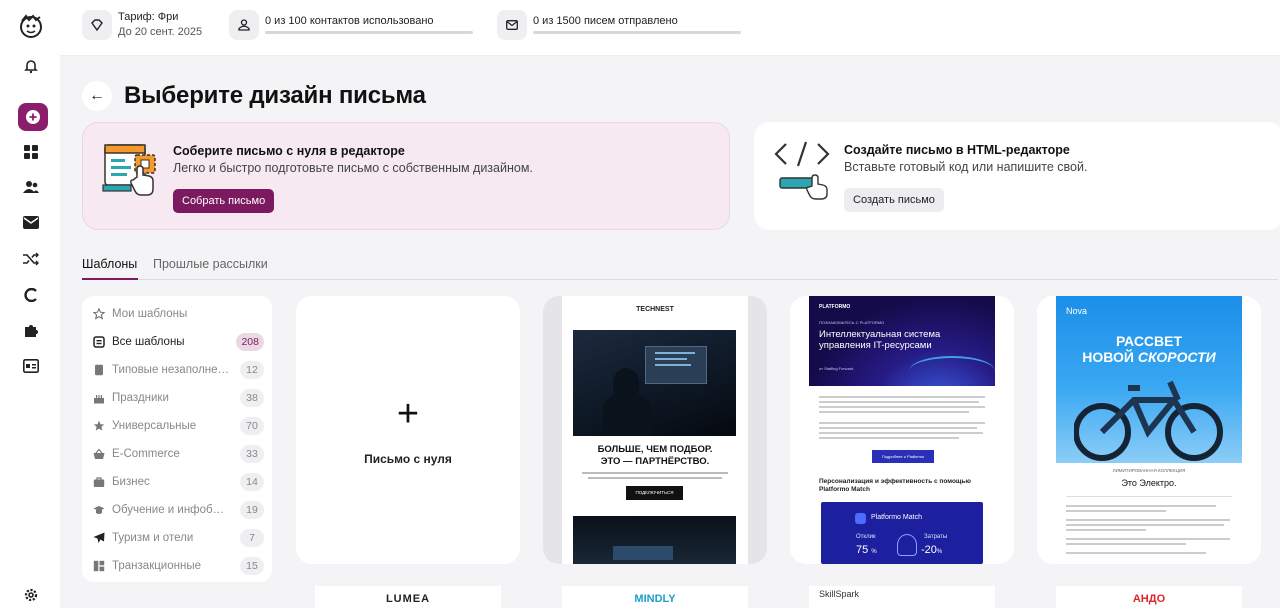  Describe the element at coordinates (1148, 420) in the screenshot. I see `bicycle-illustration-icon` at that location.